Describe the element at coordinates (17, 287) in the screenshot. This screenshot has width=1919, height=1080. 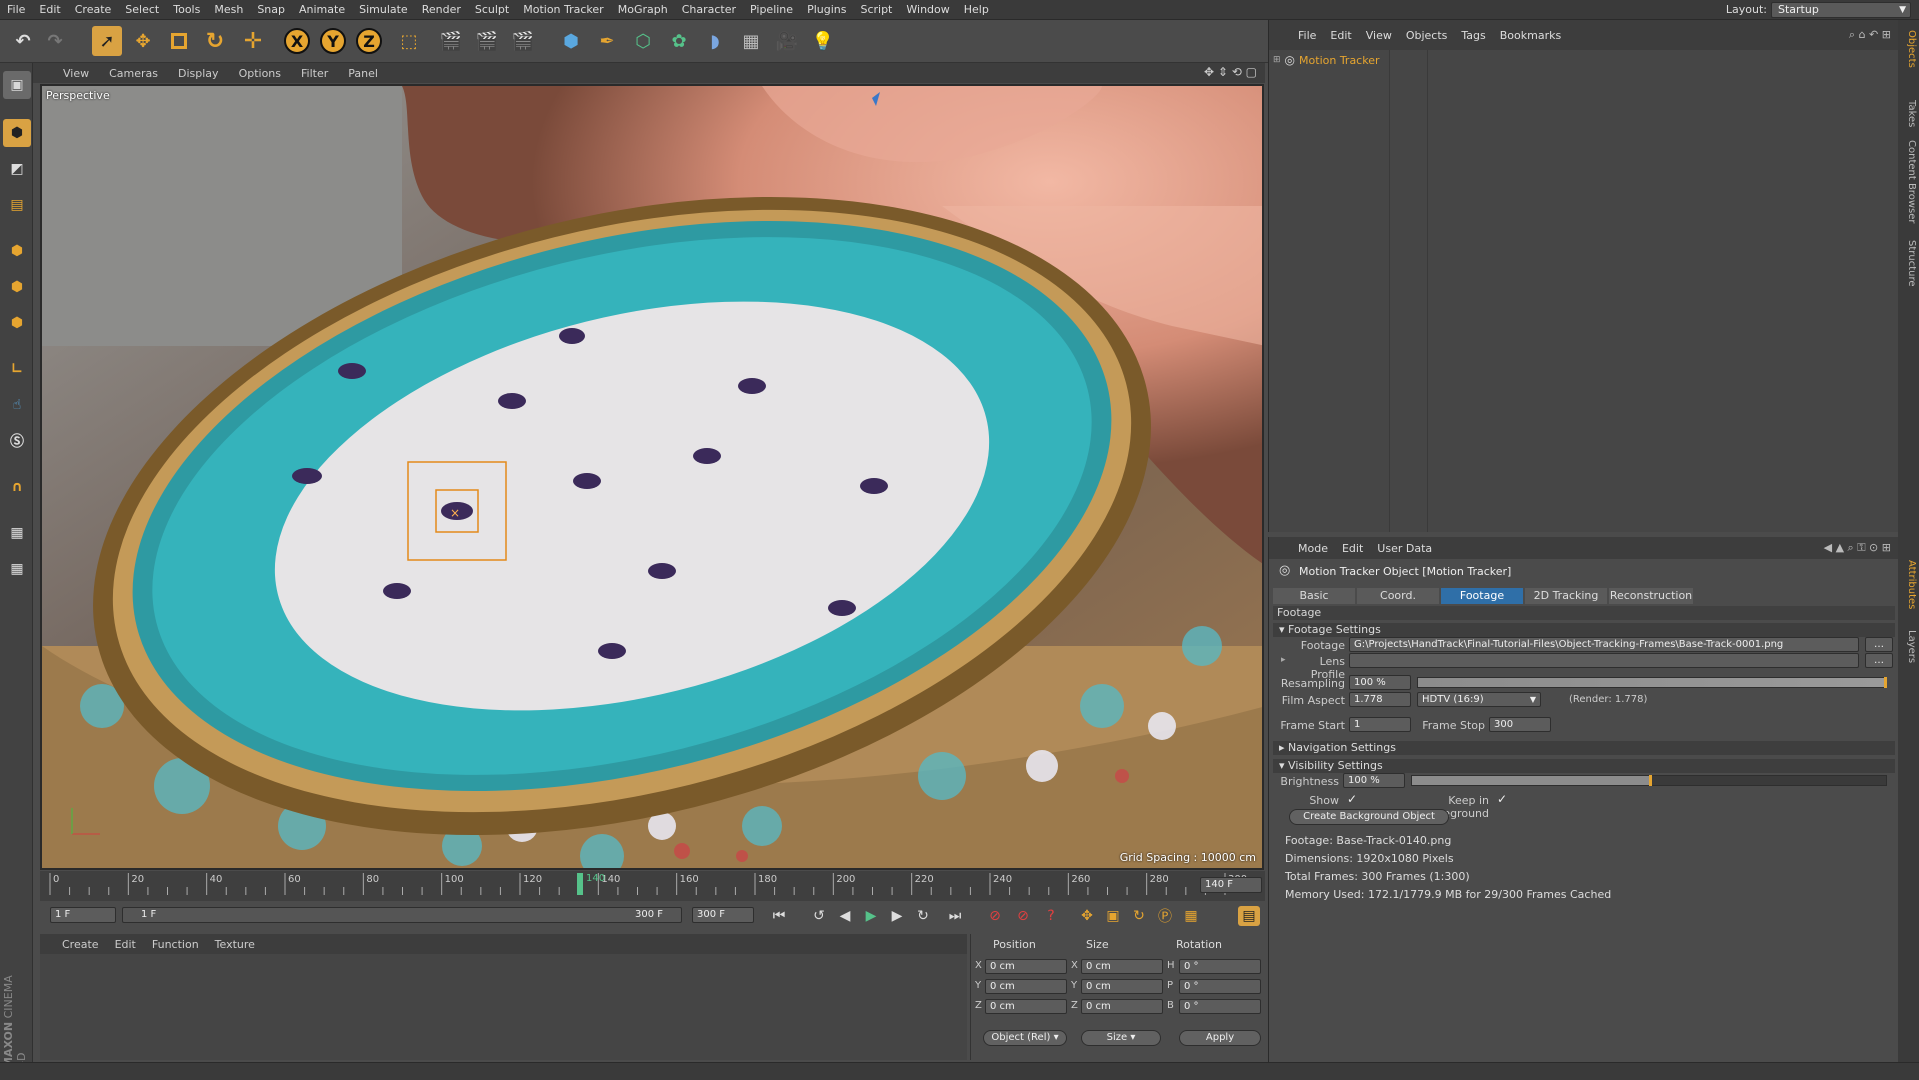
I see `edges-mode-icon: ⬢` at that location.